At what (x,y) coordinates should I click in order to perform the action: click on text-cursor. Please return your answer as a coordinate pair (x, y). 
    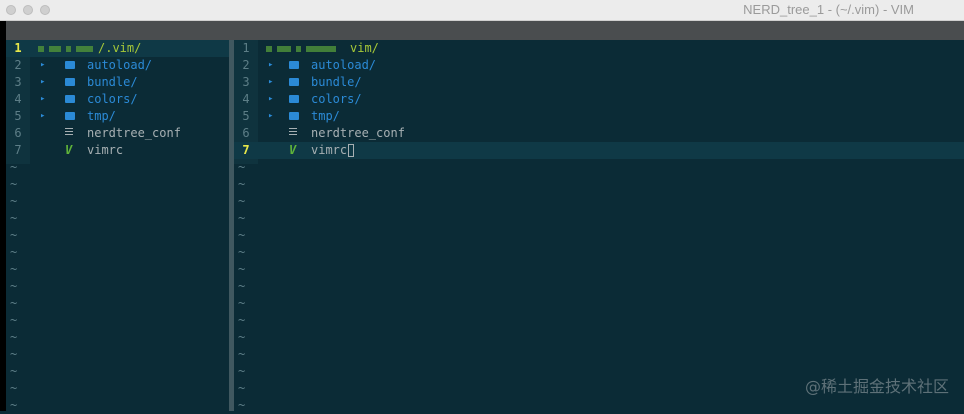
    Looking at the image, I should click on (351, 150).